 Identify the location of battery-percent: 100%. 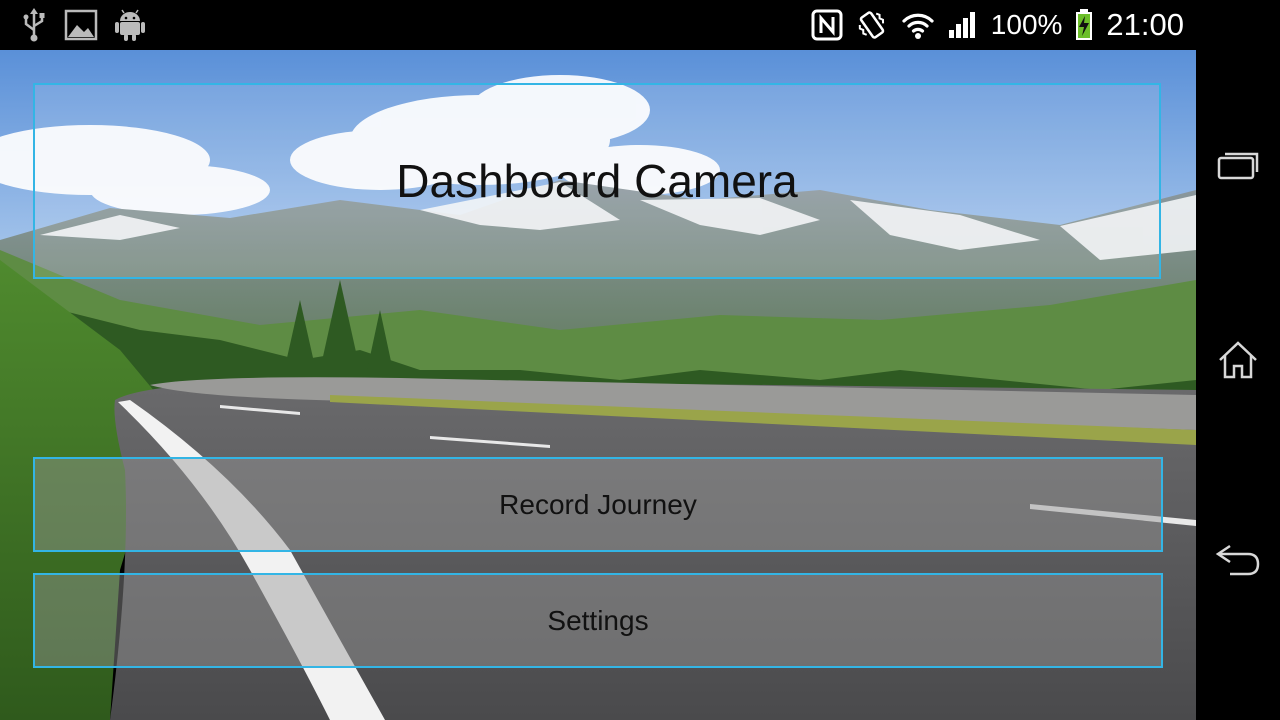
(1026, 24).